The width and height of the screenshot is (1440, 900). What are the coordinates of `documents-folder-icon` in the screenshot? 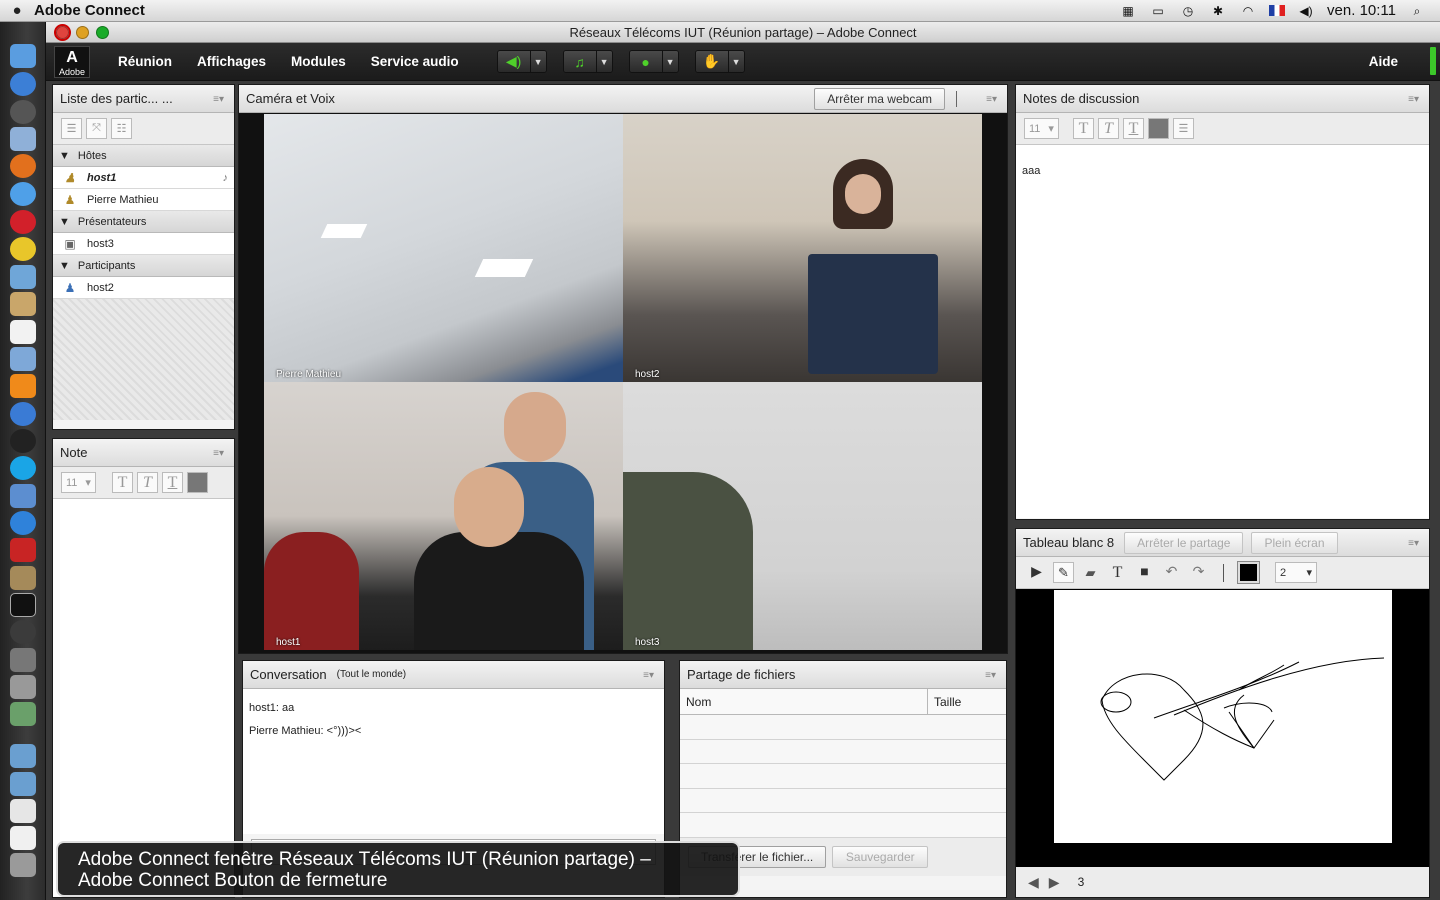 It's located at (23, 784).